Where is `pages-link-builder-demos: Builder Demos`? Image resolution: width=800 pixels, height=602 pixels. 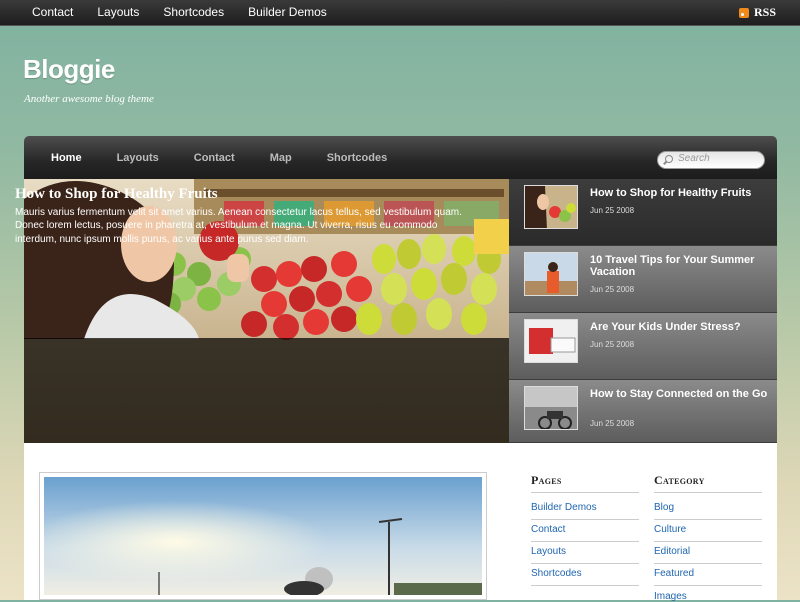
pages-link-builder-demos: Builder Demos is located at coordinates (564, 507).